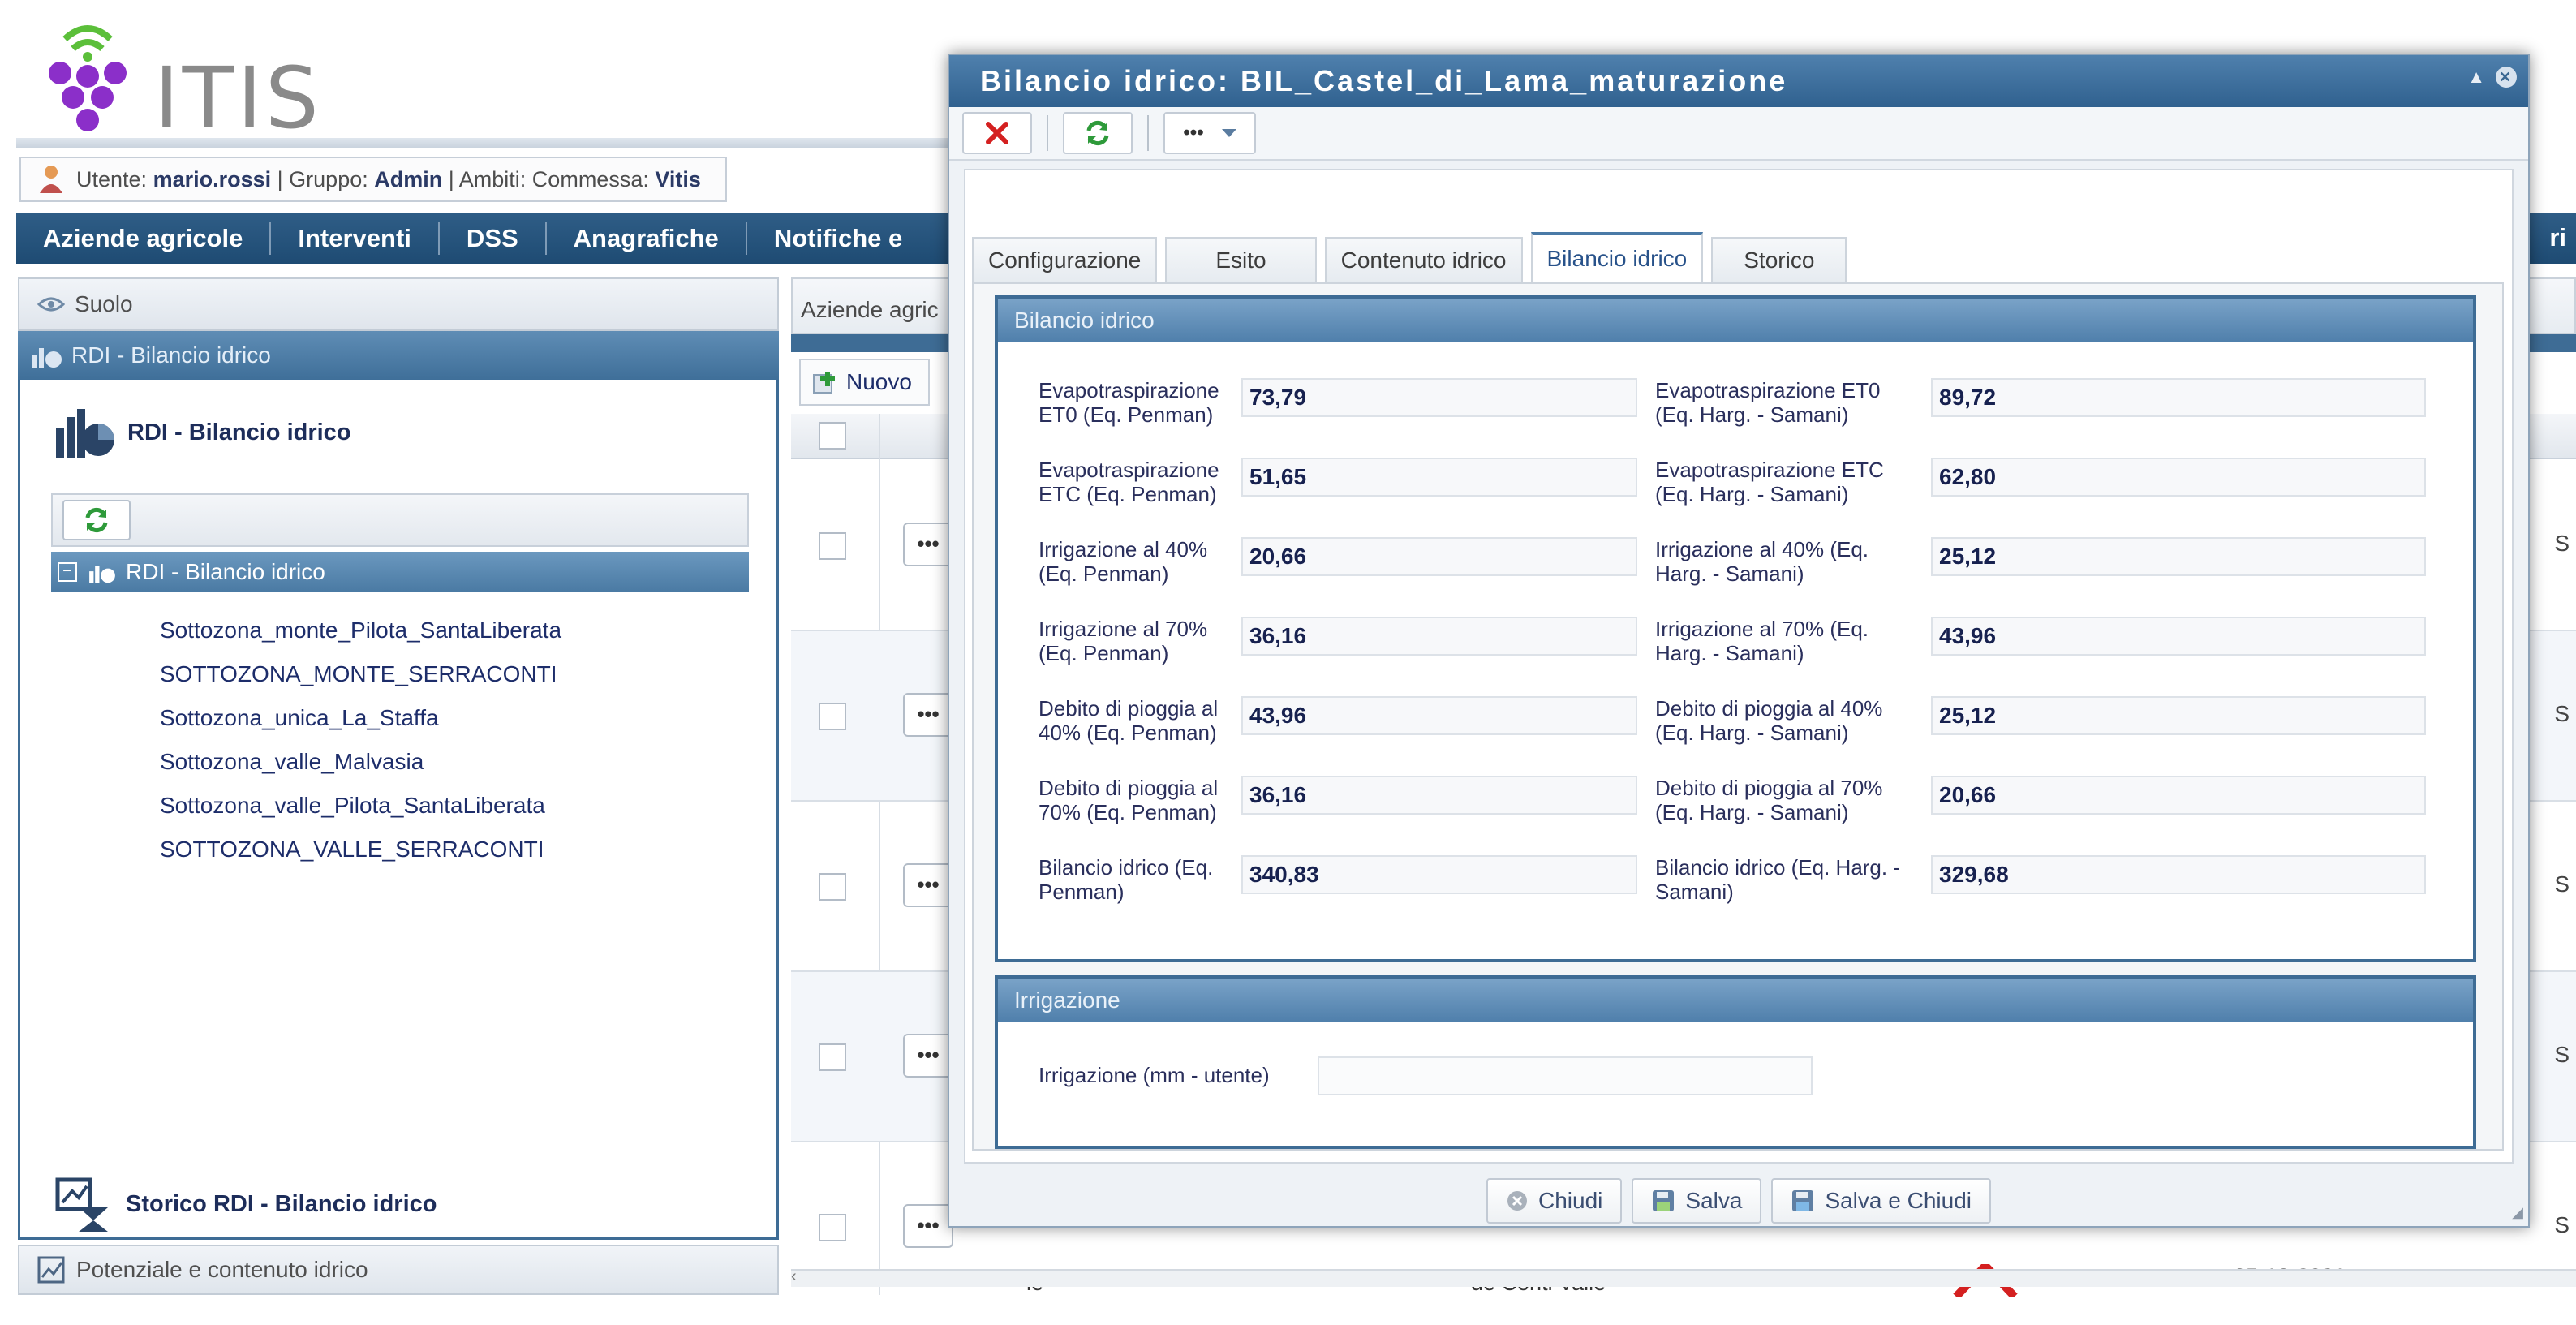  What do you see at coordinates (1423, 259) in the screenshot?
I see `tab-contenuto-idrico: Contenuto idrico` at bounding box center [1423, 259].